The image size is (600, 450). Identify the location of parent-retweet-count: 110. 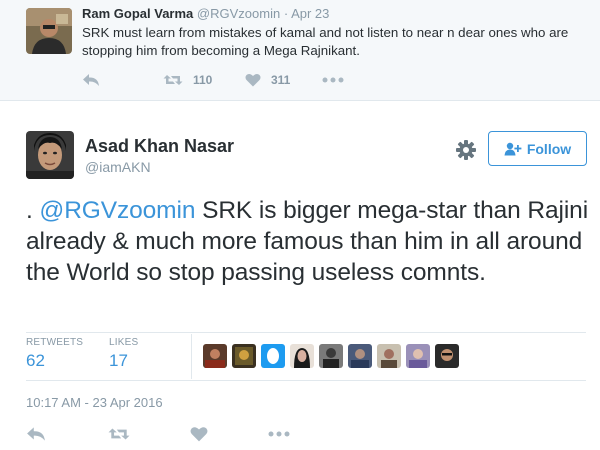
(203, 80).